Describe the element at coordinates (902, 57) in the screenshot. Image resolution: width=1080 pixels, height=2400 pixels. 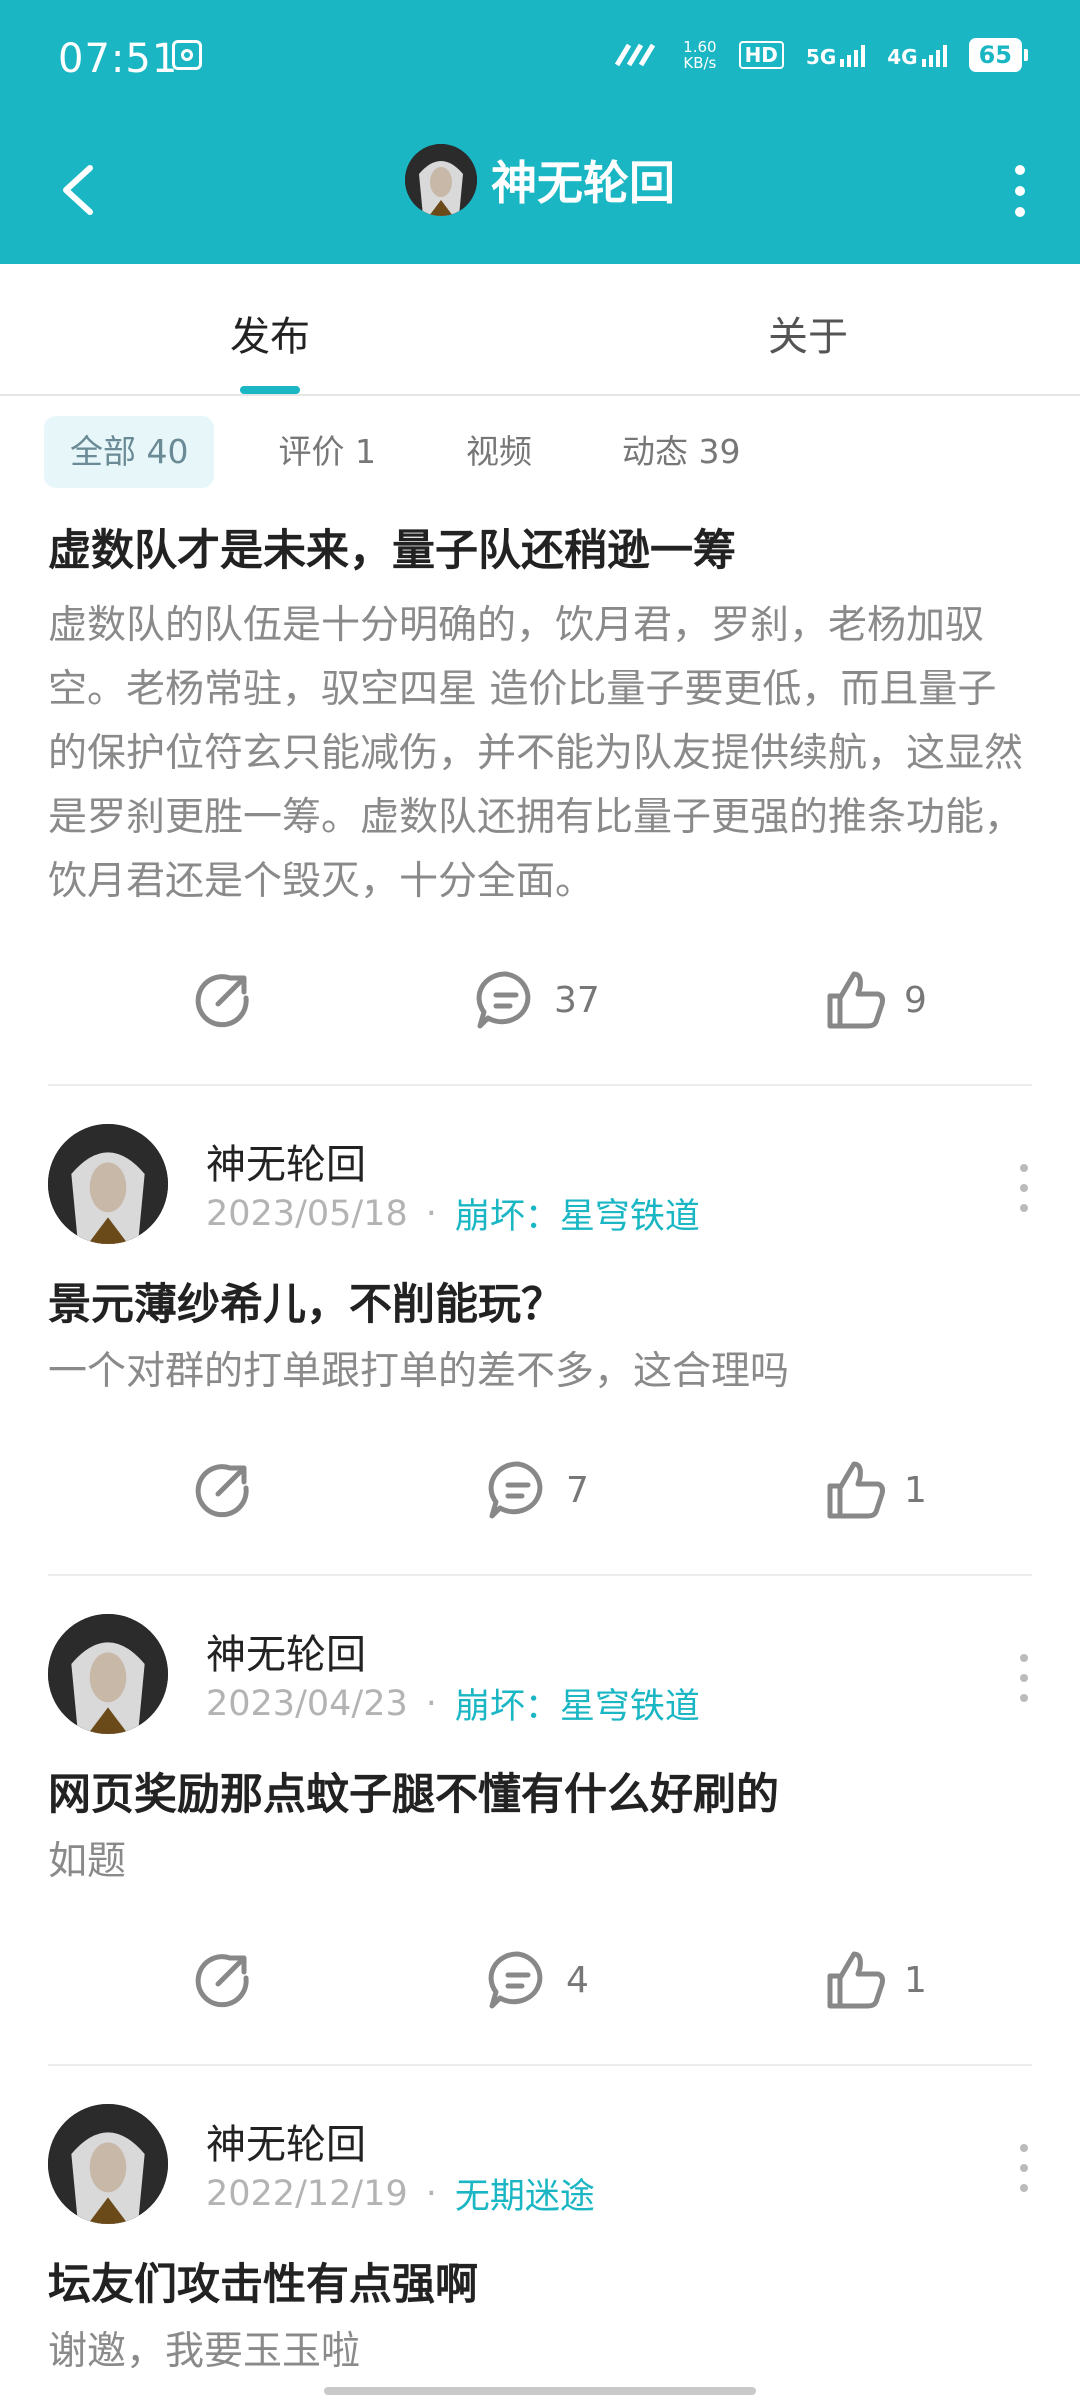
I see `signal-4g-label: 4G` at that location.